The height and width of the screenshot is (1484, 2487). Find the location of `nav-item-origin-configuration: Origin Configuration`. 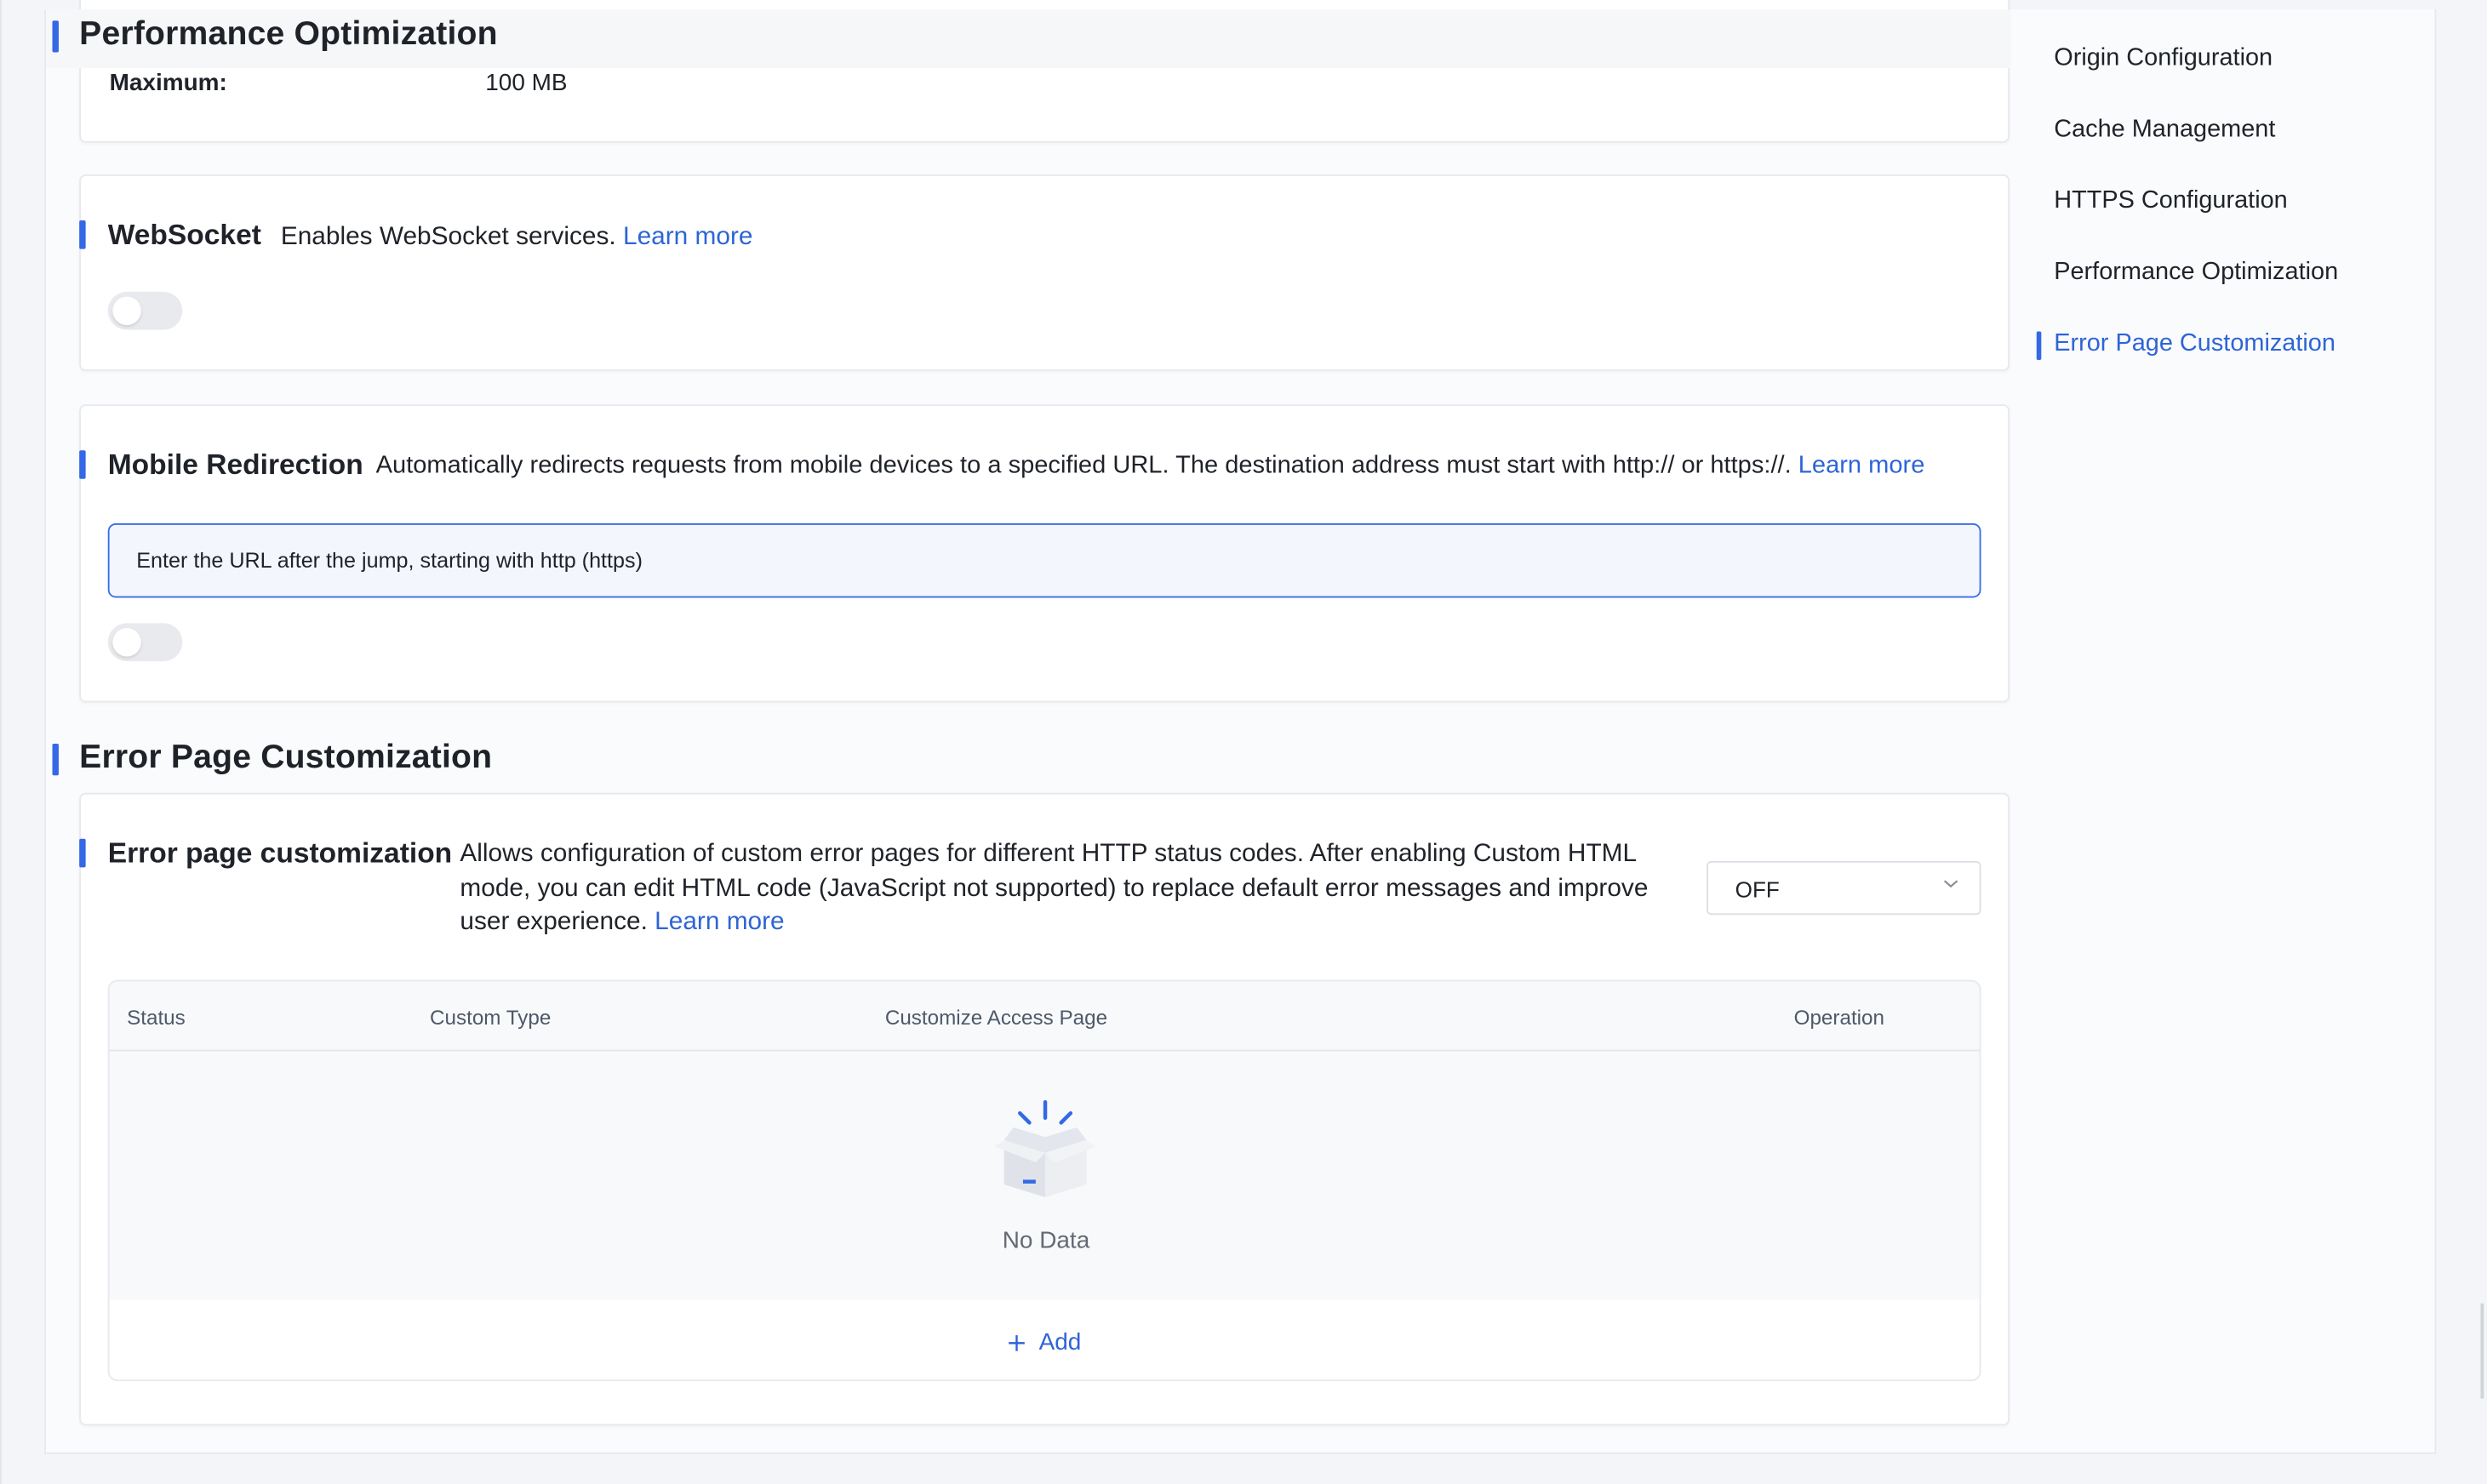

nav-item-origin-configuration: Origin Configuration is located at coordinates (2163, 58).